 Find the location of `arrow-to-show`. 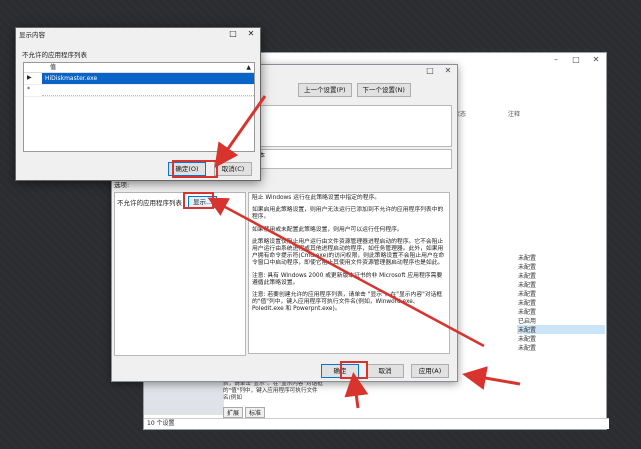

arrow-to-show is located at coordinates (346, 272).